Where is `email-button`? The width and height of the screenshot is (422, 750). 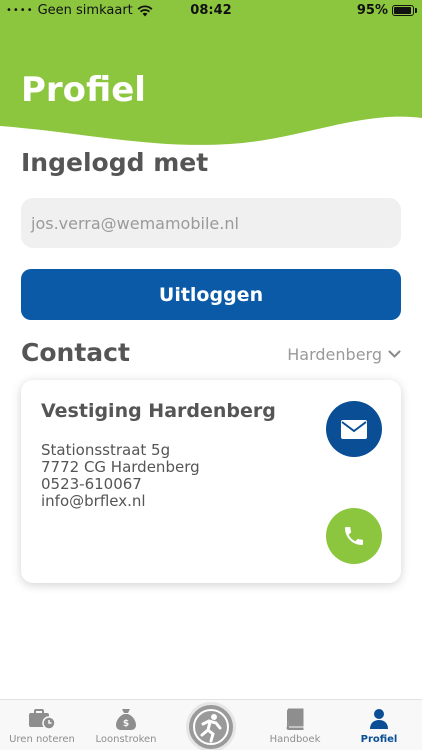
email-button is located at coordinates (354, 429).